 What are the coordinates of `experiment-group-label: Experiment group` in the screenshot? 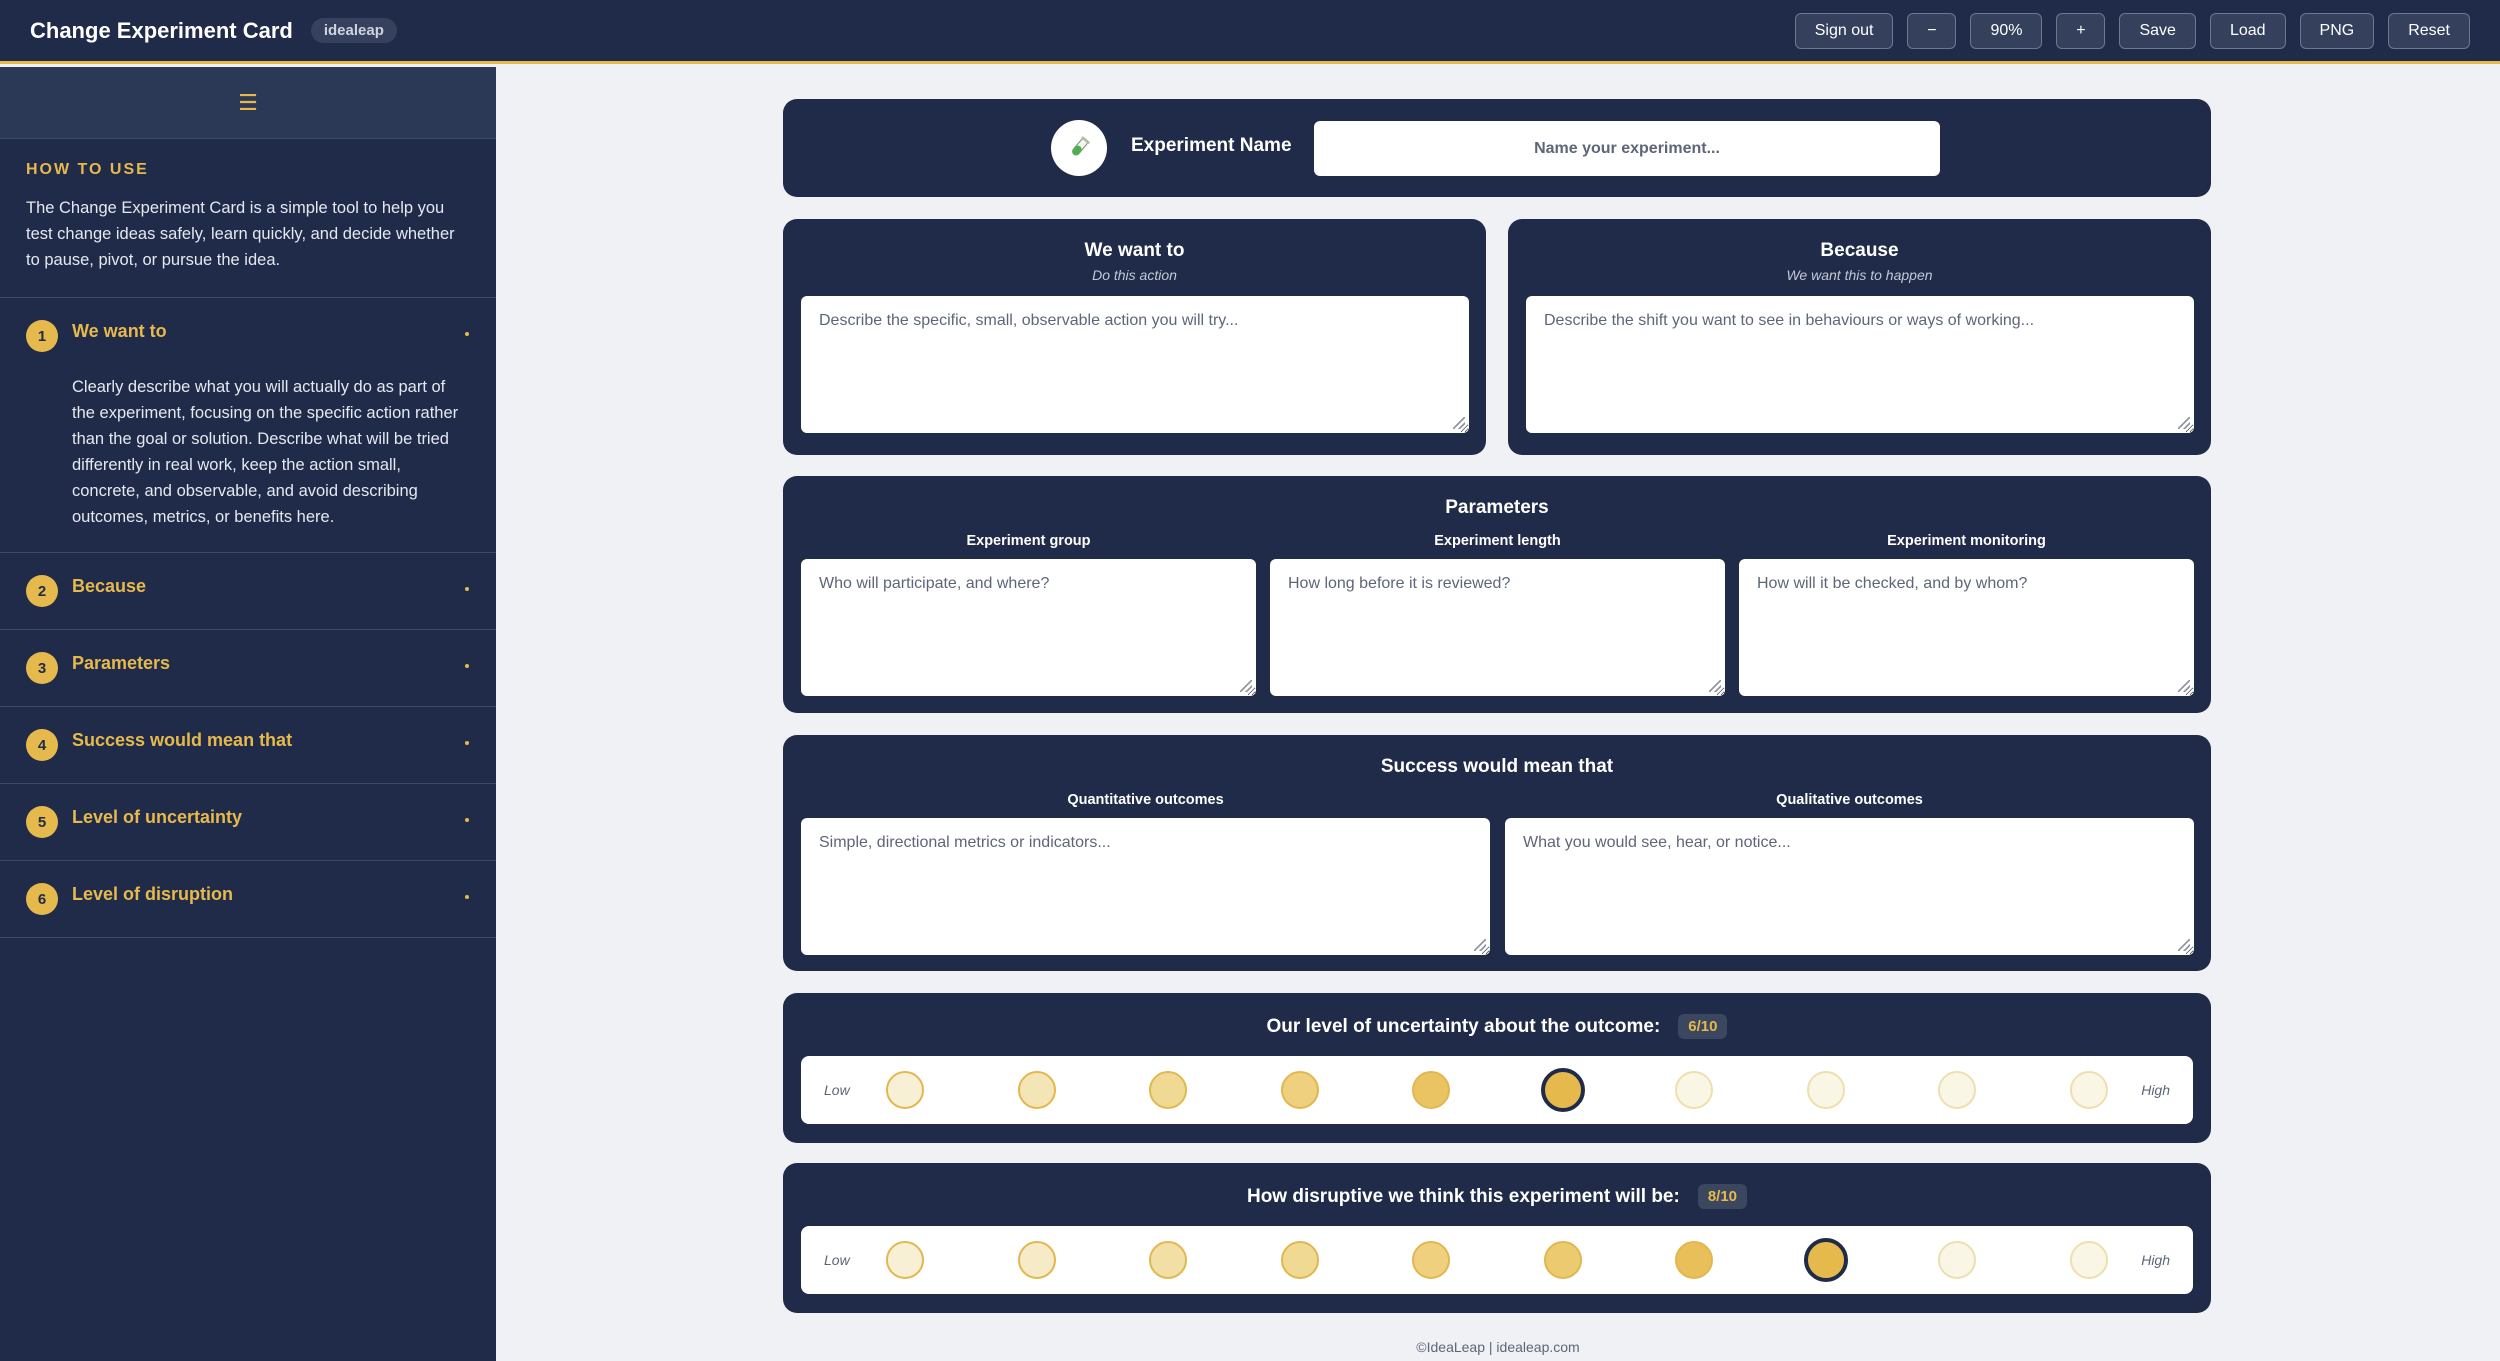 It's located at (1028, 541).